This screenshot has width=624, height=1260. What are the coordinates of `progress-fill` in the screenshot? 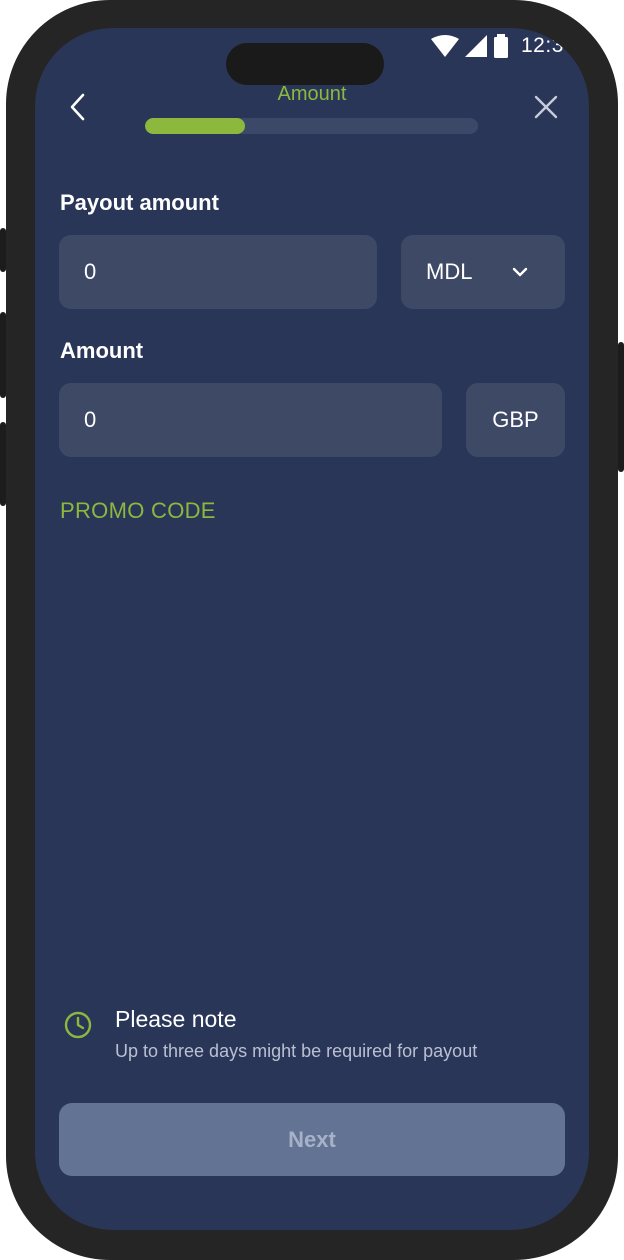 It's located at (195, 126).